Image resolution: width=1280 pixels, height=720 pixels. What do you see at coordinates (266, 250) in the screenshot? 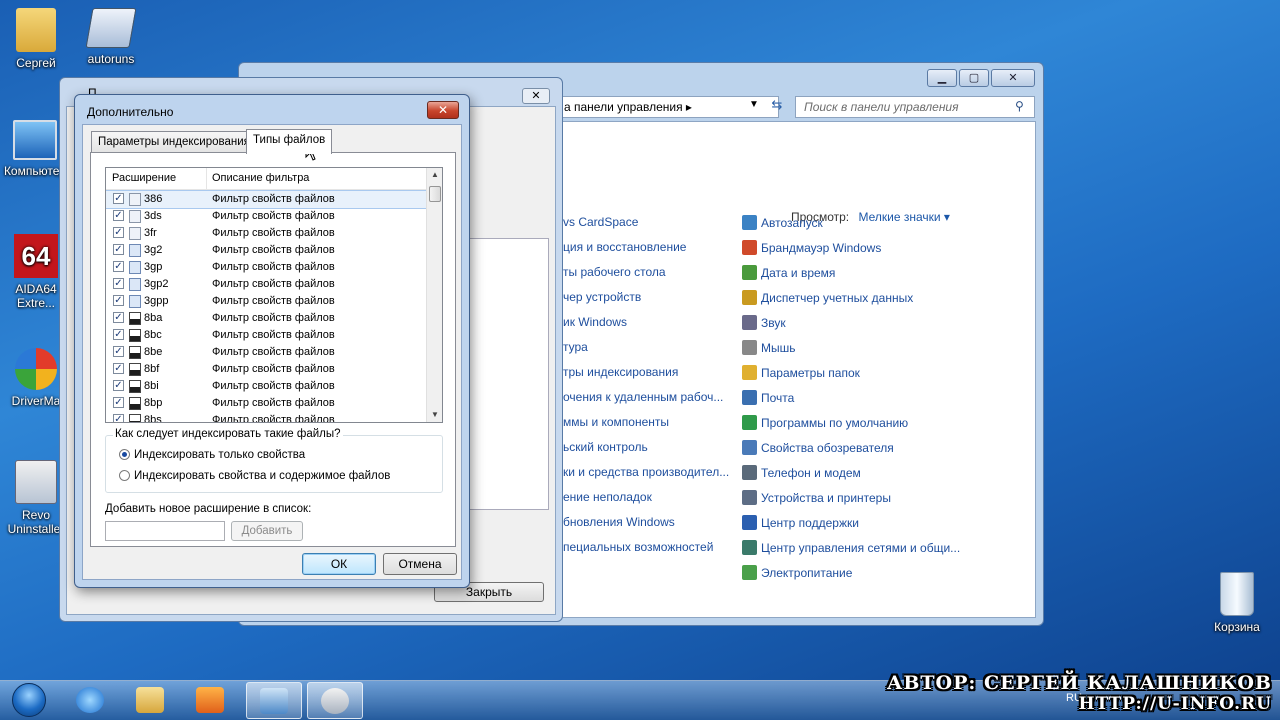
I see `list-item: ✓ 3g2 Фильтр свойств файлов` at bounding box center [266, 250].